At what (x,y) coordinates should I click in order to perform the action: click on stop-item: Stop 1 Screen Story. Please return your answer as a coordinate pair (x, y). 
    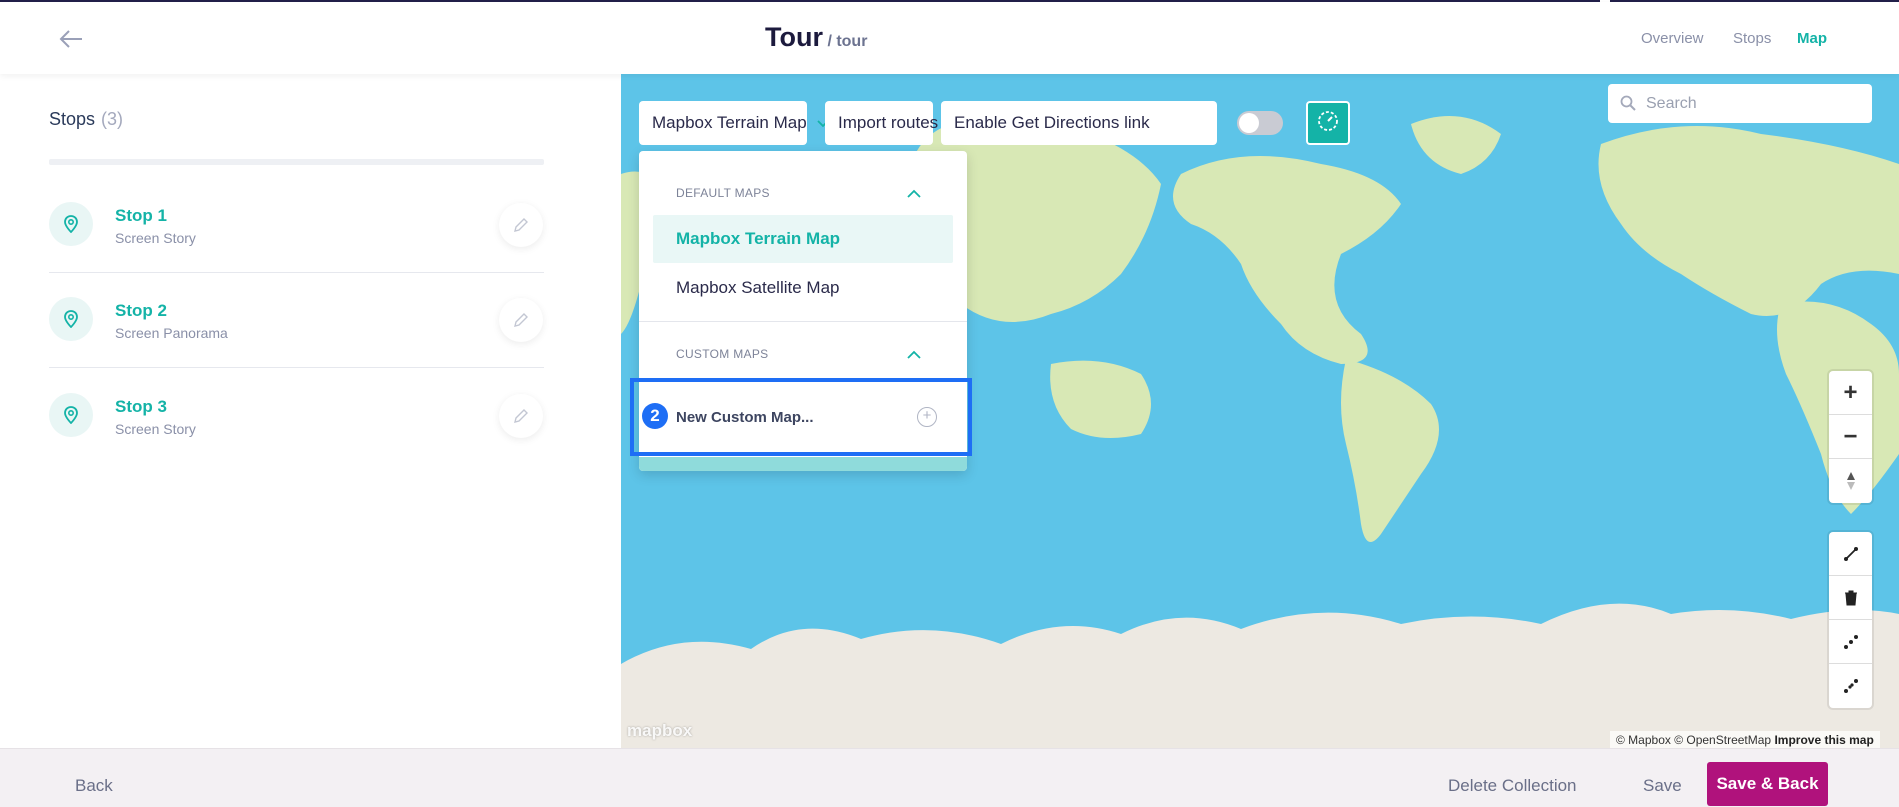
    Looking at the image, I should click on (296, 225).